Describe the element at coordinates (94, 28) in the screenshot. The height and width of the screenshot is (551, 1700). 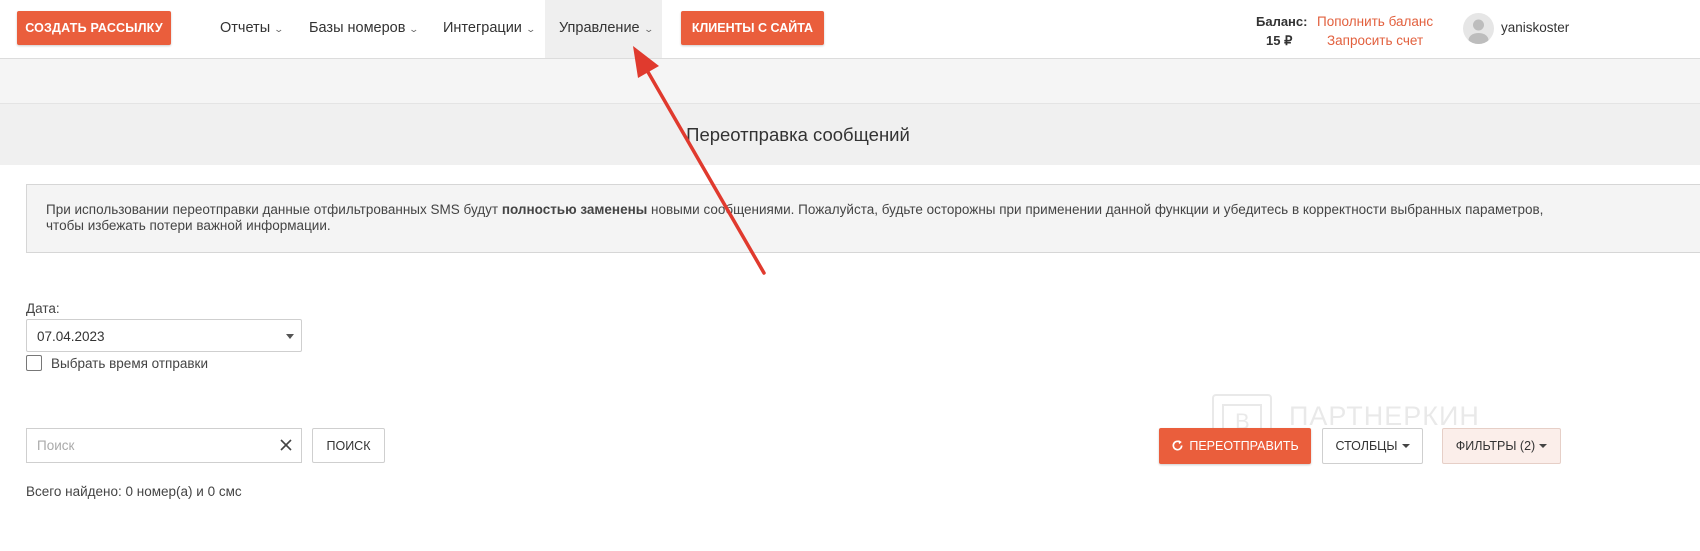
I see `create-mailing-button: СОЗДАТЬ РАССЫЛКУ` at that location.